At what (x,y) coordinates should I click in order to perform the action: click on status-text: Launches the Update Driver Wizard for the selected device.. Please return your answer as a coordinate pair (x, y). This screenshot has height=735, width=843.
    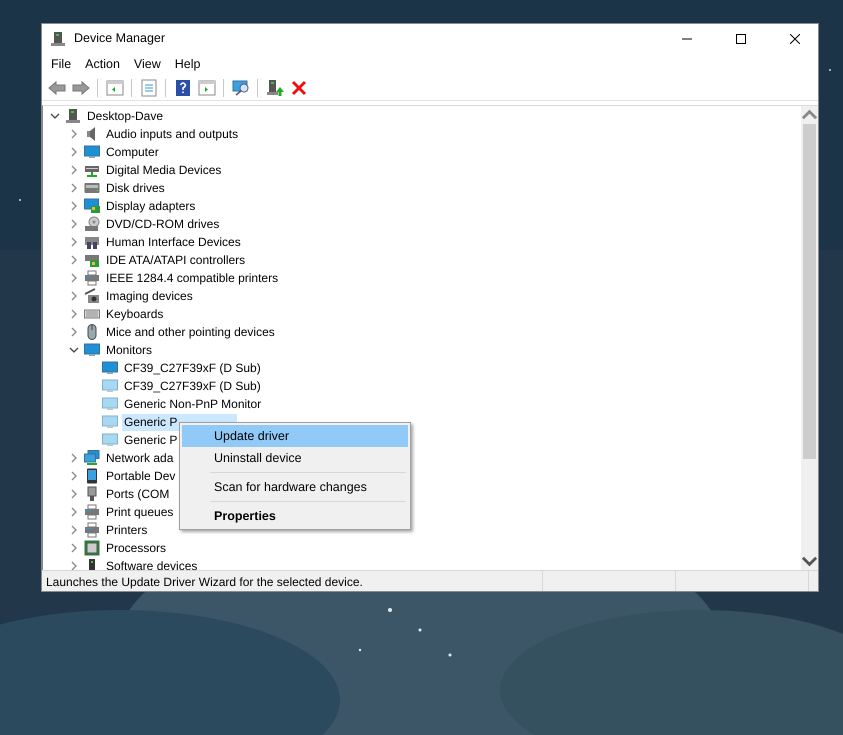
    Looking at the image, I should click on (292, 581).